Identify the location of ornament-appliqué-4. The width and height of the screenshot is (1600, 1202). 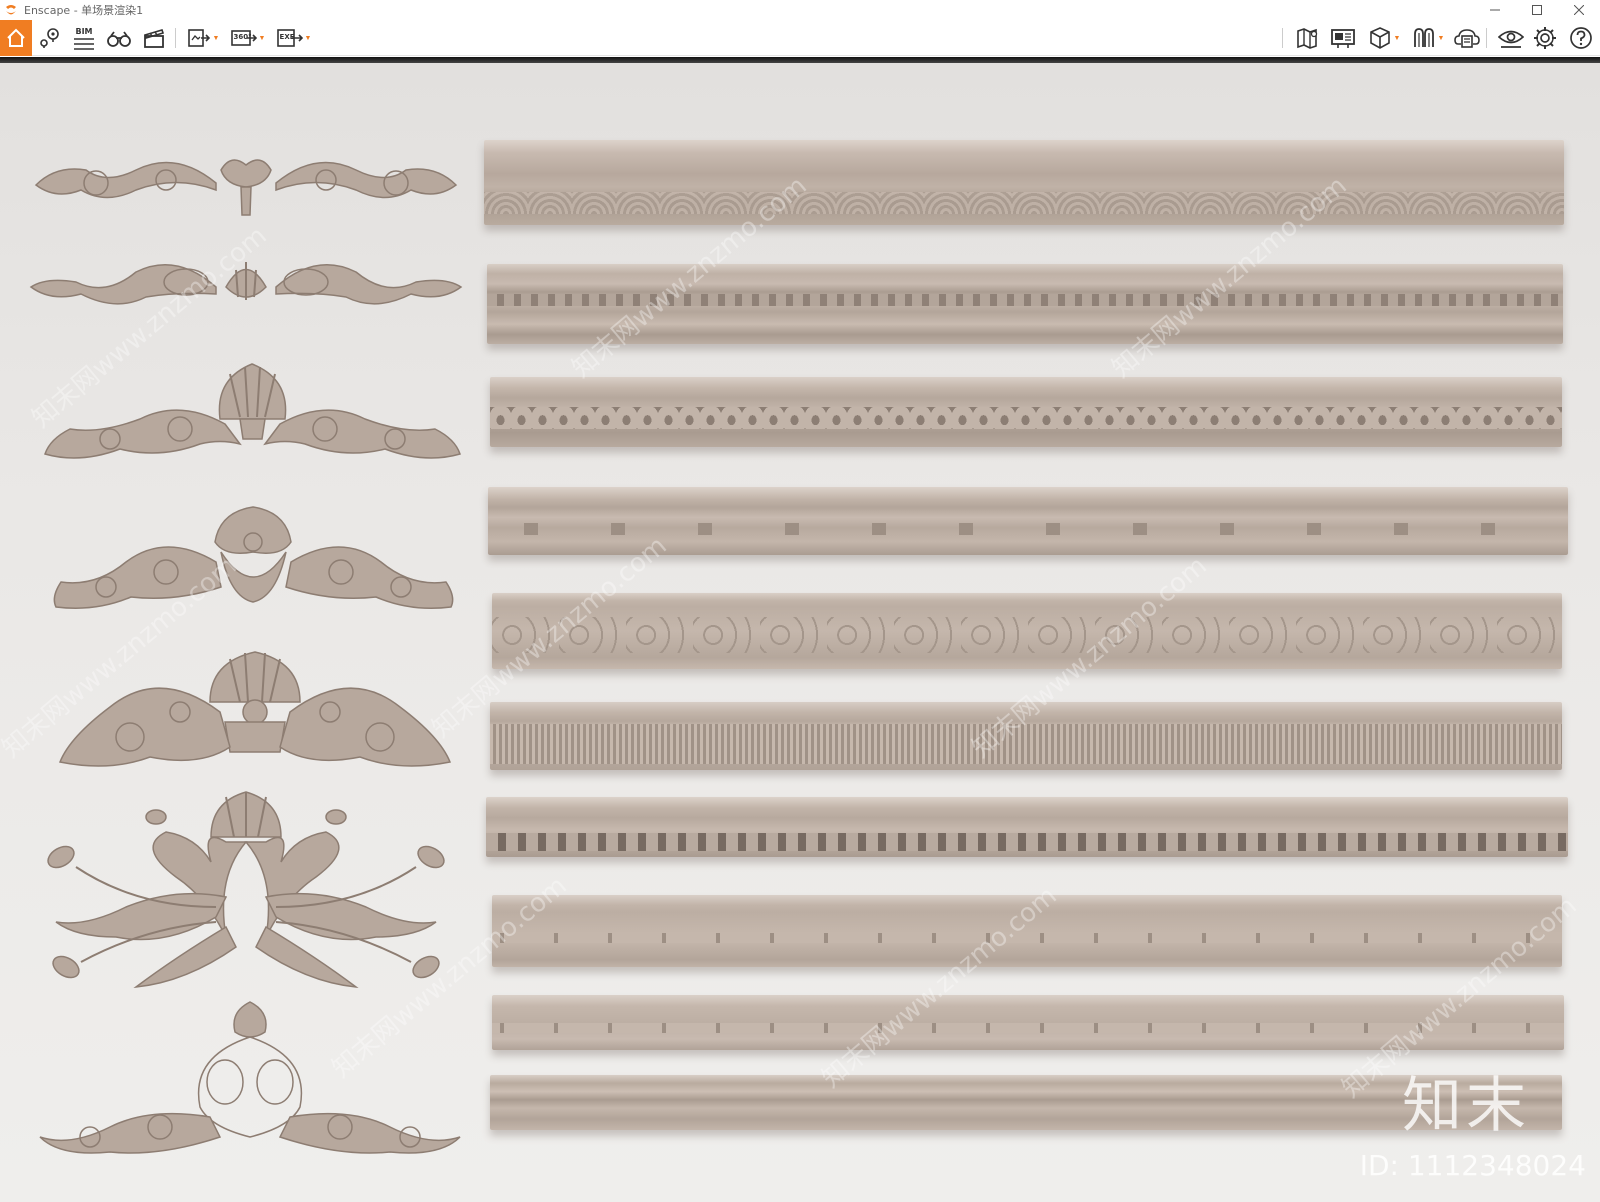
(253, 557).